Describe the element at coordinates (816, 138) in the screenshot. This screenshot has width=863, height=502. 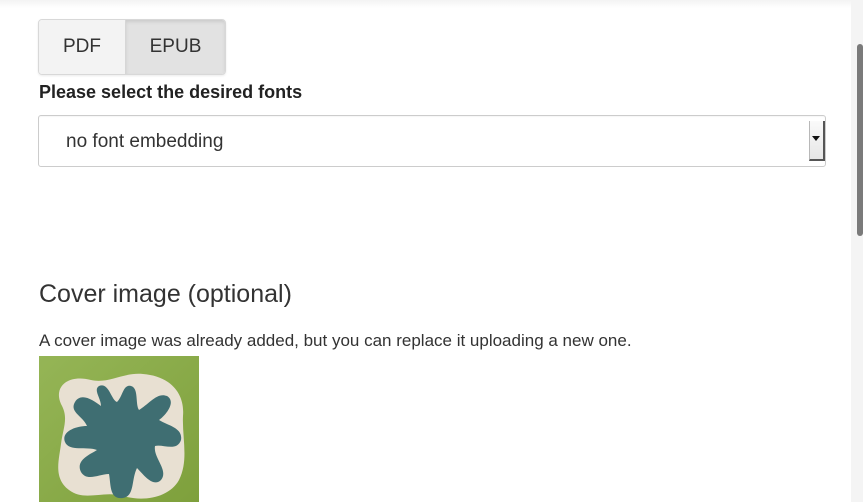
I see `chevron-down-icon` at that location.